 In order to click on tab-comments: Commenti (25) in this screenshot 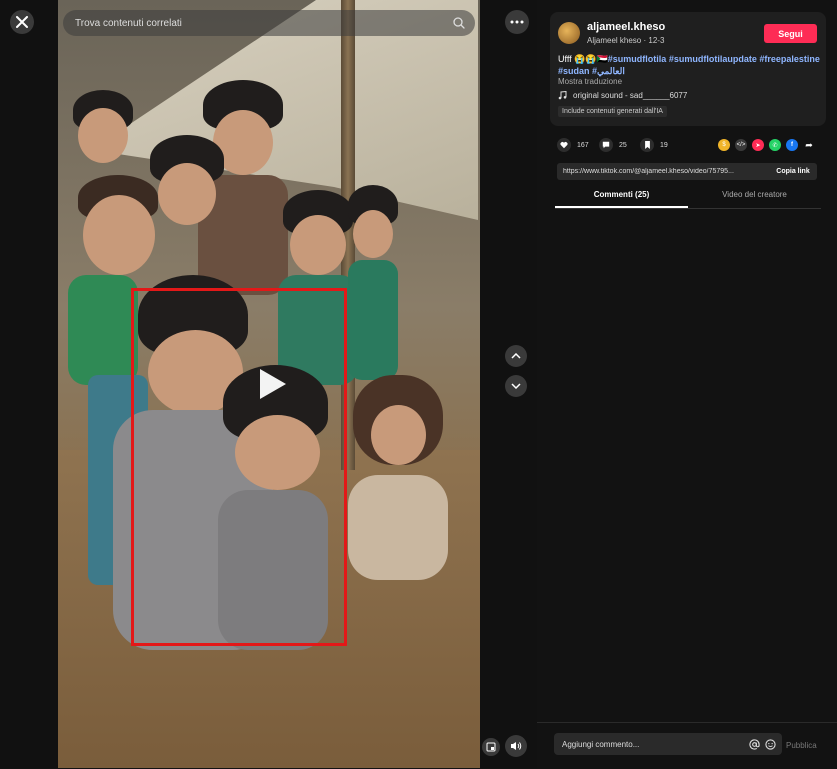, I will do `click(621, 199)`.